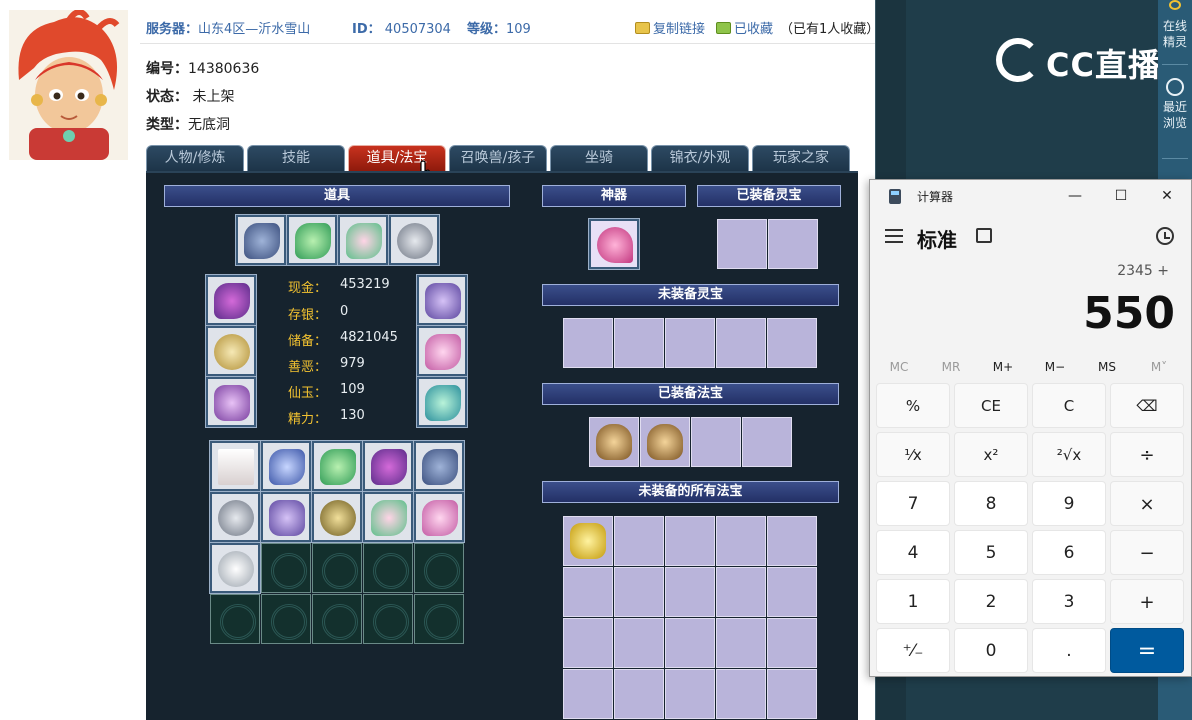  What do you see at coordinates (442, 300) in the screenshot?
I see `equip-slot-charm` at bounding box center [442, 300].